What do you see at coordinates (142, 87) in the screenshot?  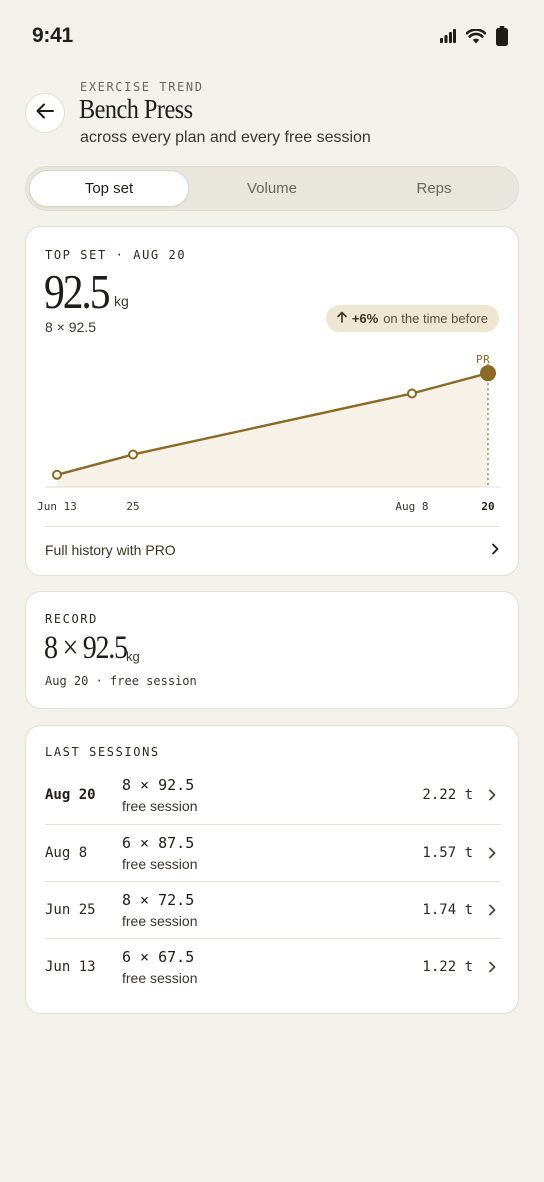 I see `page-eyebrow: EXERCISE TREND` at bounding box center [142, 87].